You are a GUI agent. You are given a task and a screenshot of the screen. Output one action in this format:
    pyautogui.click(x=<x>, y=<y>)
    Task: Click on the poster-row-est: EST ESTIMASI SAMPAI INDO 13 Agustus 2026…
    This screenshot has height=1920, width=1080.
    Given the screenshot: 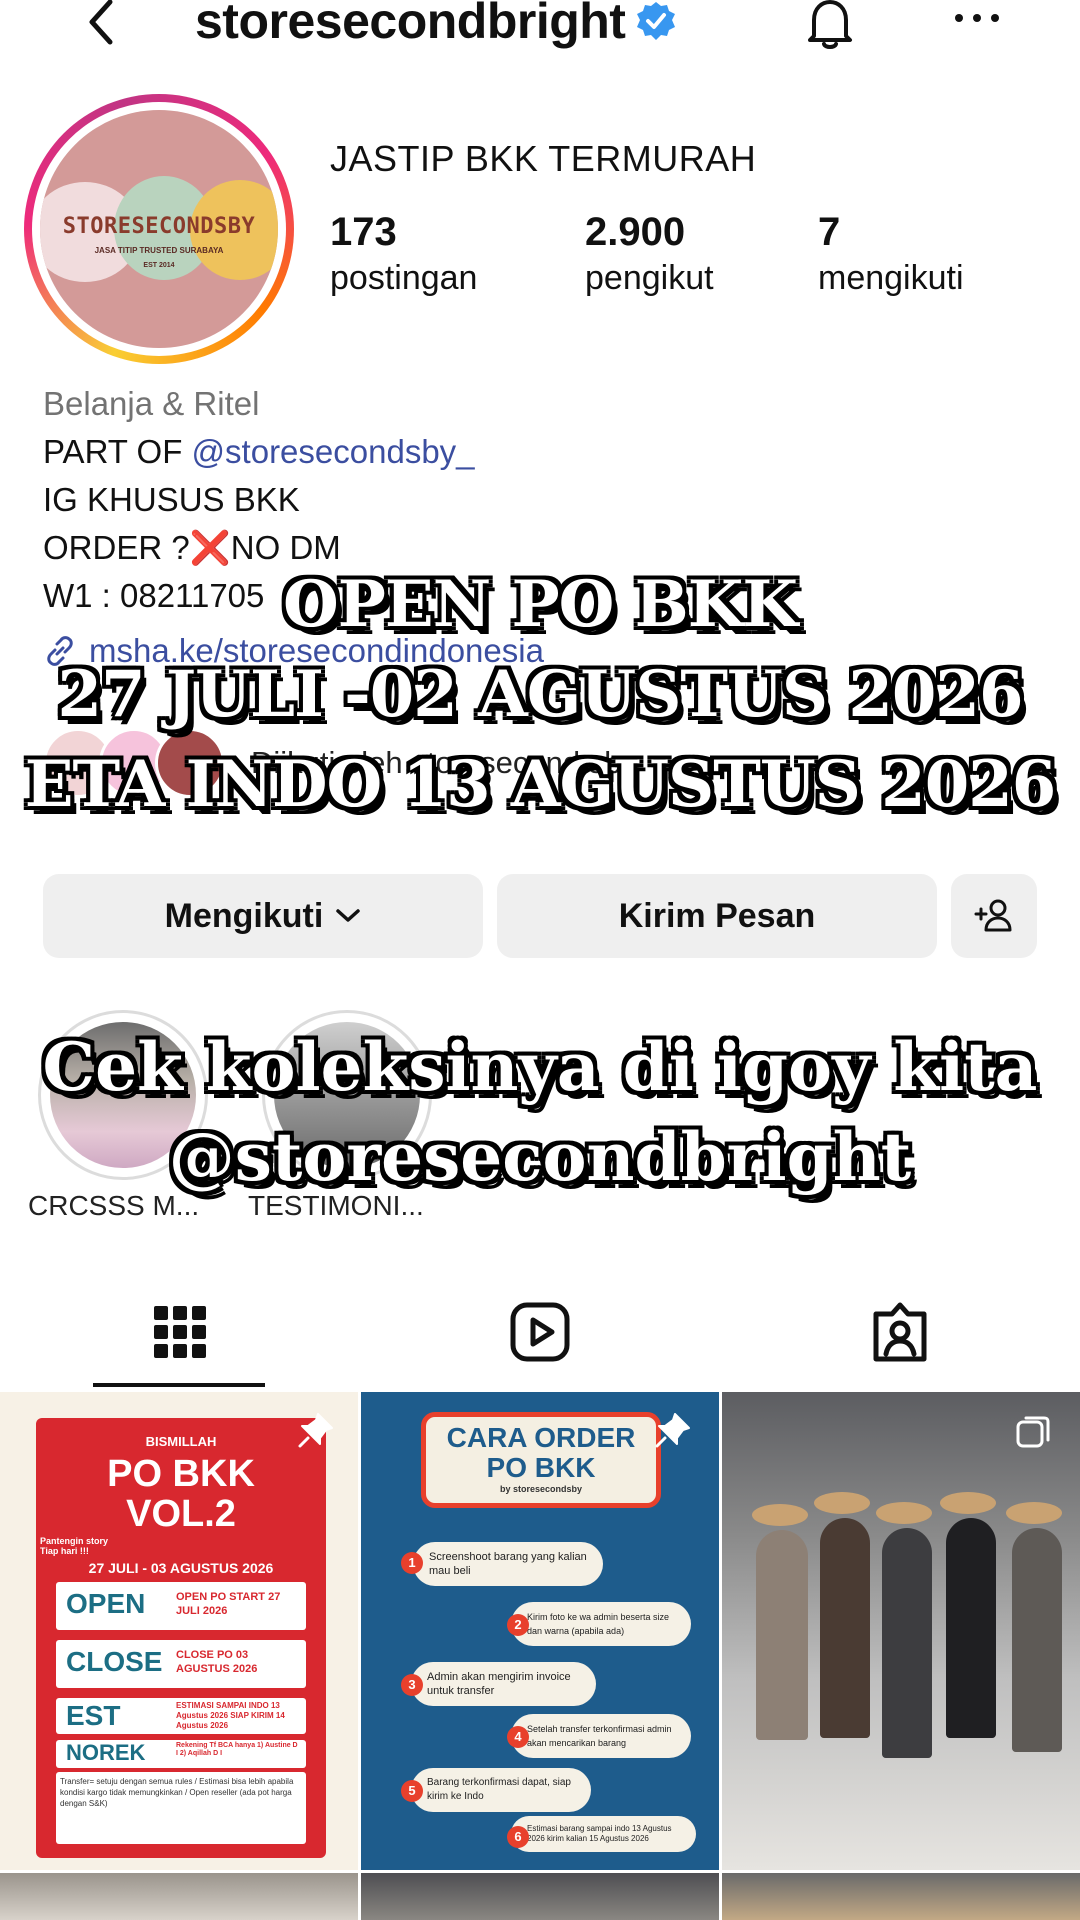 What is the action you would take?
    pyautogui.click(x=181, y=1716)
    